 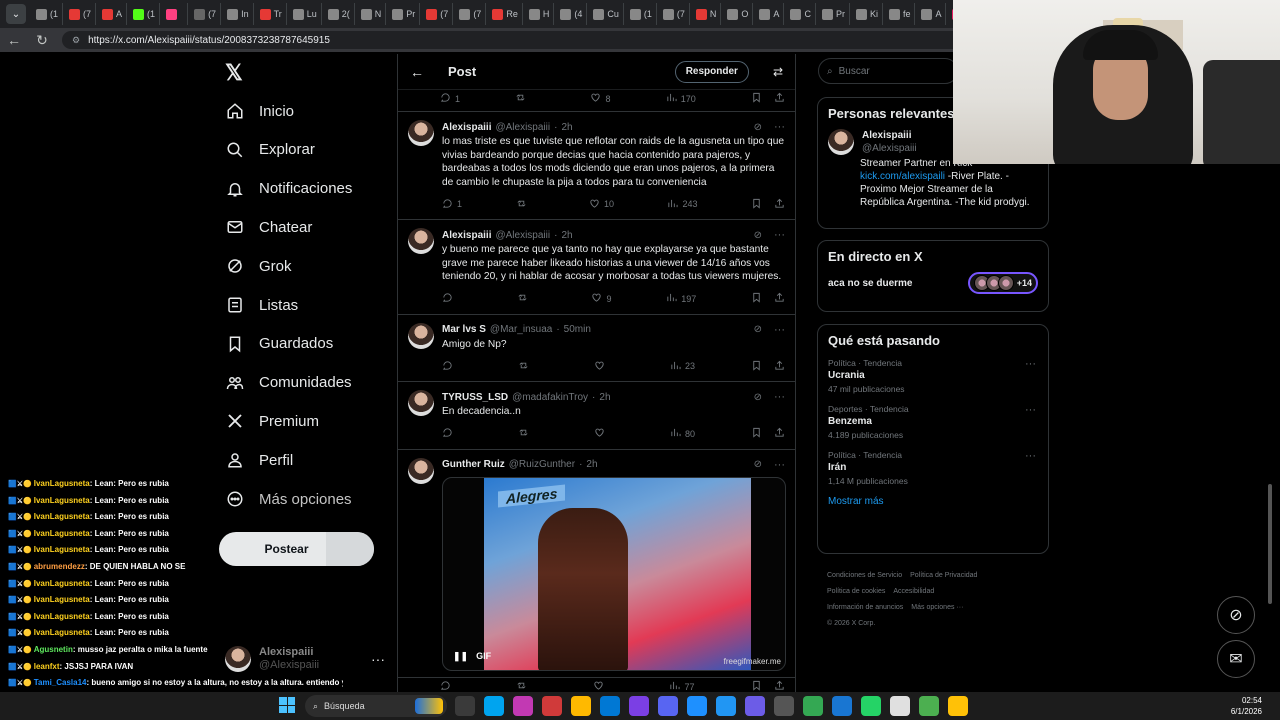 What do you see at coordinates (376, 706) in the screenshot?
I see `taskbar-search: ⌕ Búsqueda` at bounding box center [376, 706].